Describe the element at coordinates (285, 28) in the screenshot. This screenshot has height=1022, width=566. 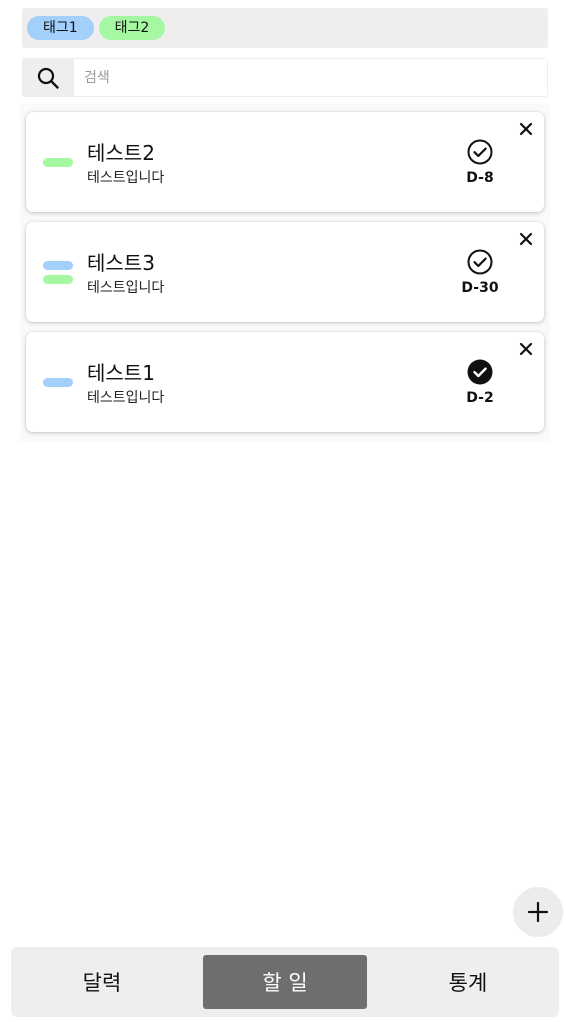
I see `tag-filter-bar: 태그1 태그2` at that location.